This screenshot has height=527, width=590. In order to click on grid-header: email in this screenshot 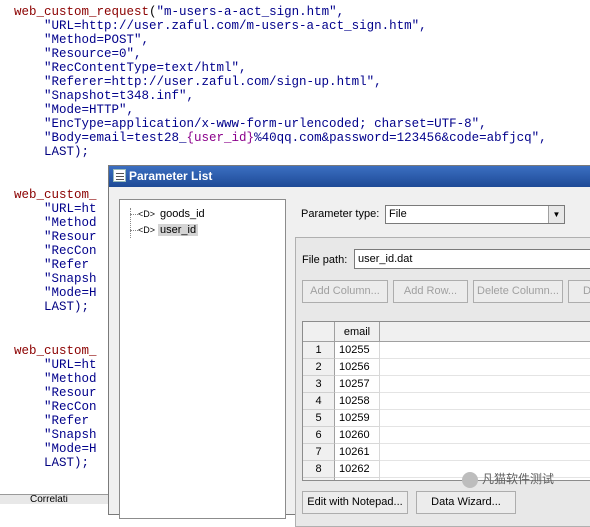, I will do `click(446, 332)`.